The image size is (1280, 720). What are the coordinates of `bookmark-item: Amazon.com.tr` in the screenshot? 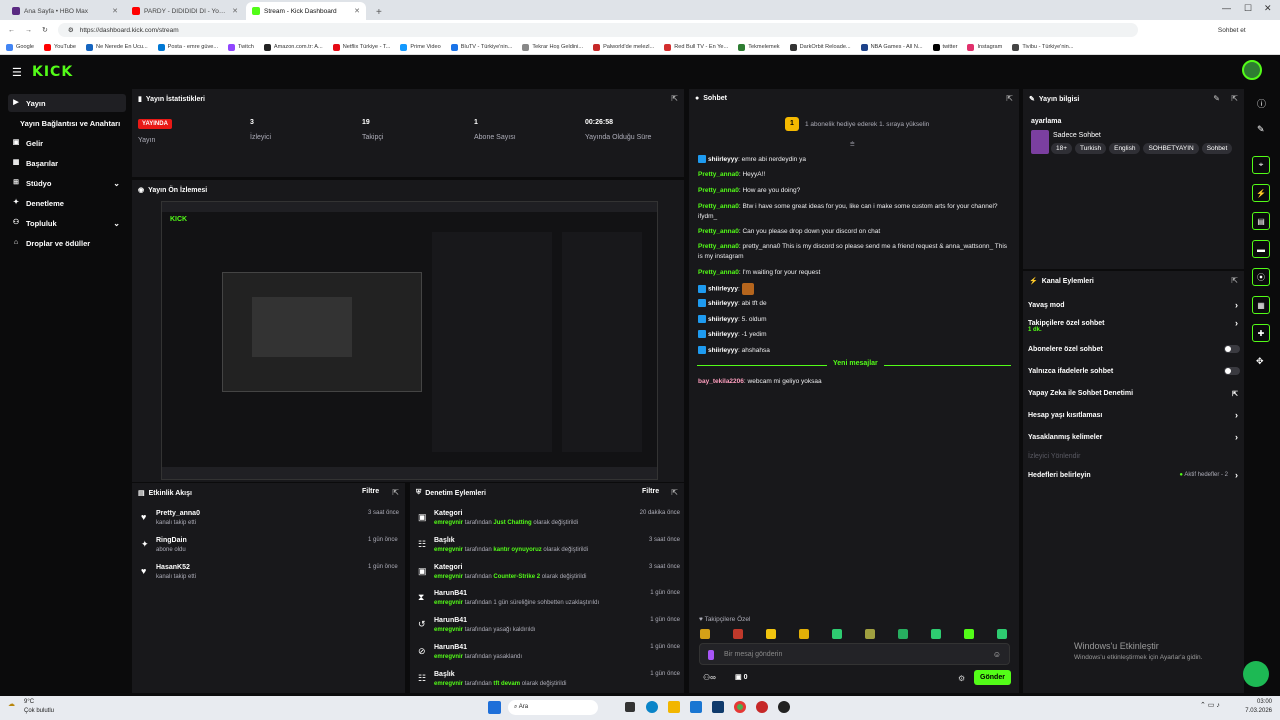 It's located at (293, 47).